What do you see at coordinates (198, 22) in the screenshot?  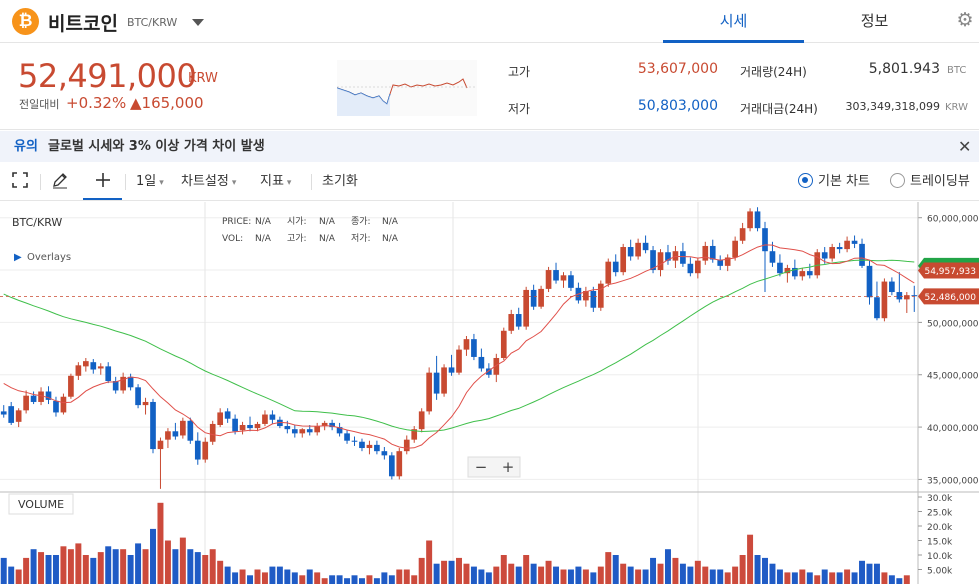 I see `chevron-down-icon` at bounding box center [198, 22].